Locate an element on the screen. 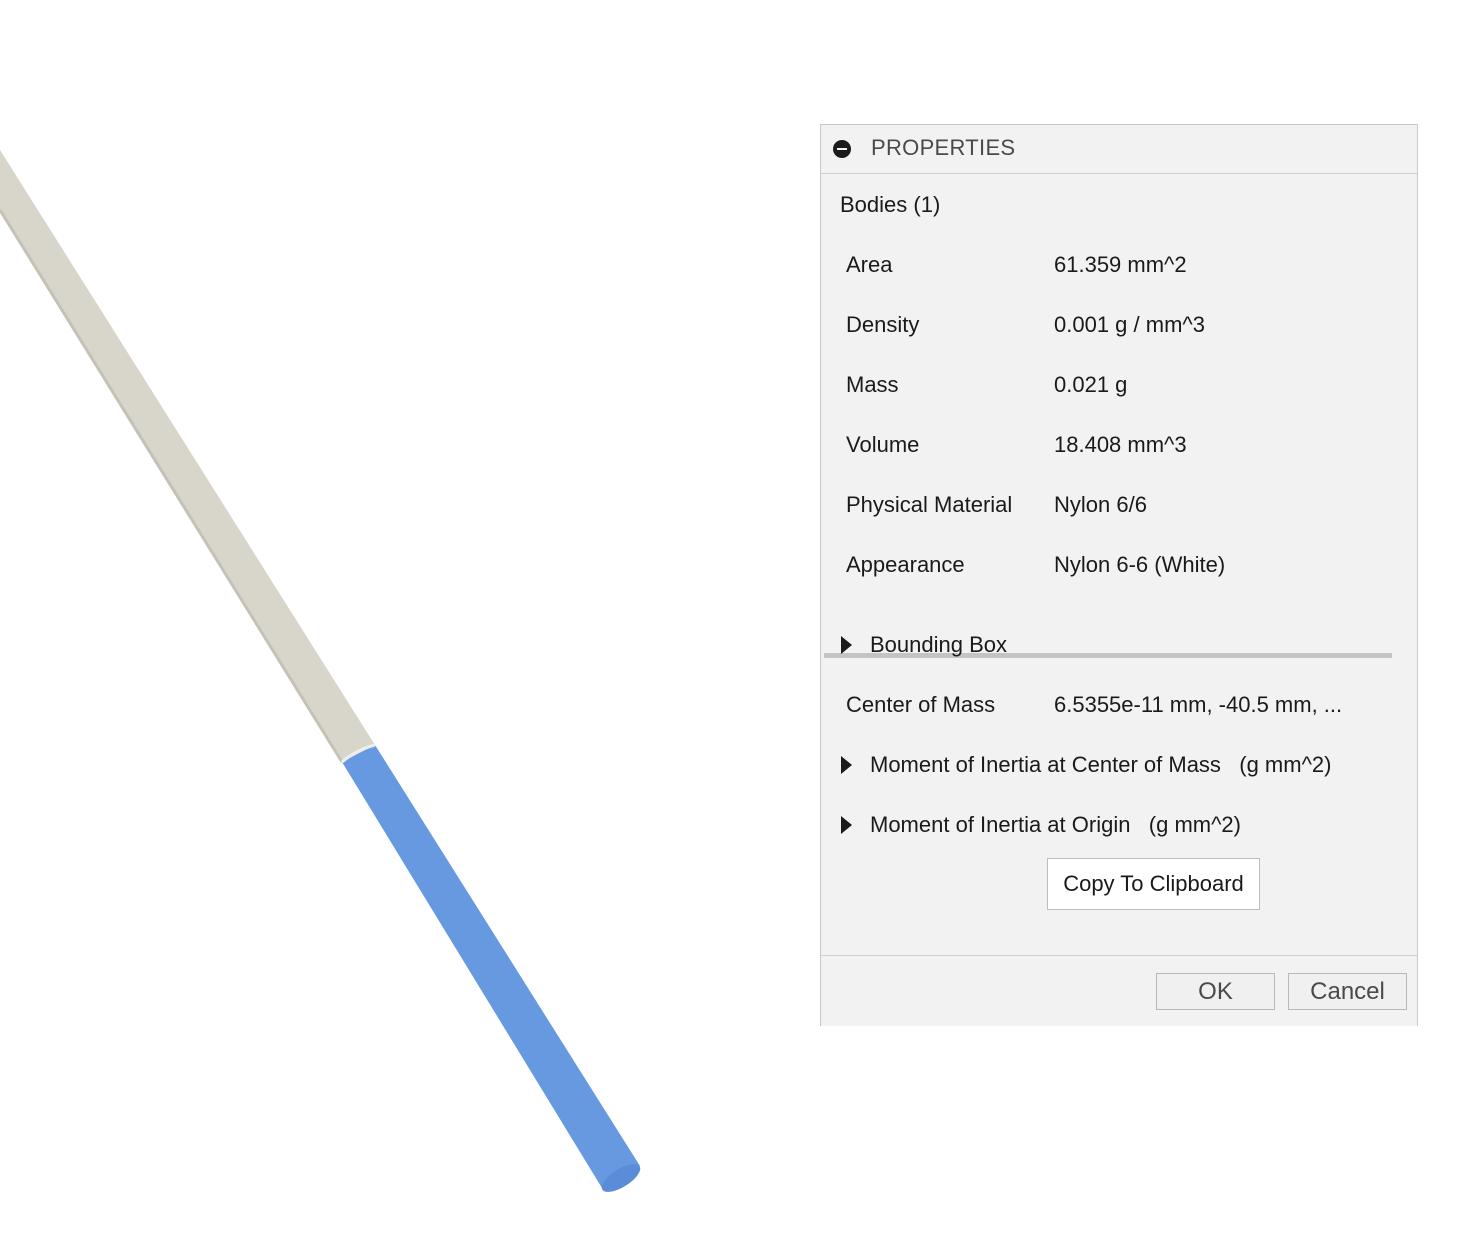 This screenshot has width=1474, height=1254. appearance-label: Appearance is located at coordinates (905, 564).